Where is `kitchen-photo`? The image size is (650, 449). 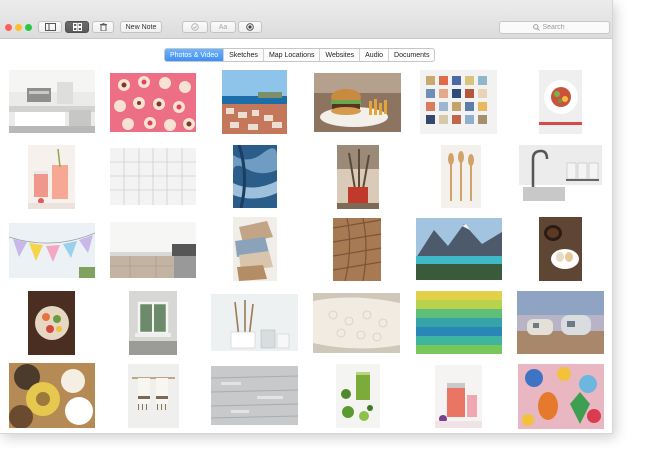
kitchen-photo is located at coordinates (52, 101).